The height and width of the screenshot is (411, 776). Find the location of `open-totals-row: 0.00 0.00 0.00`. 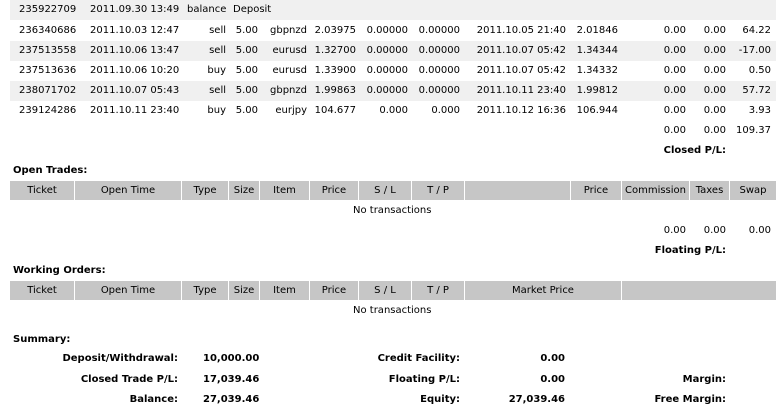

open-totals-row: 0.00 0.00 0.00 is located at coordinates (393, 231).